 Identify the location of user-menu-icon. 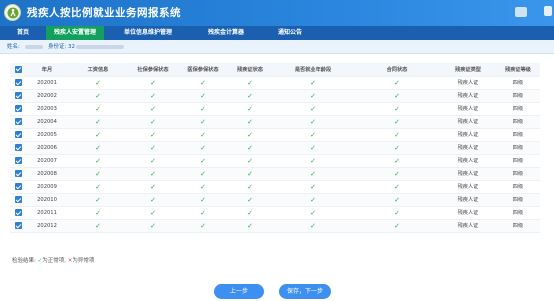
(548, 11).